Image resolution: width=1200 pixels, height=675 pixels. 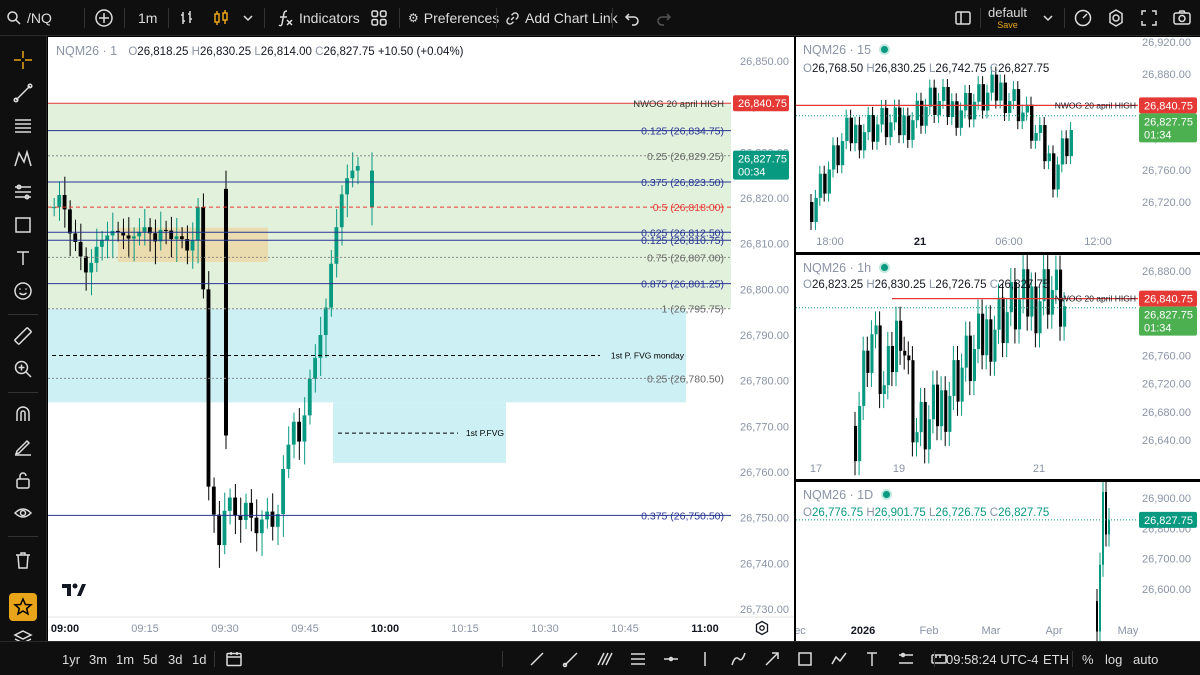 What do you see at coordinates (1168, 316) in the screenshot?
I see `last-price-badge-price: 26,827.75` at bounding box center [1168, 316].